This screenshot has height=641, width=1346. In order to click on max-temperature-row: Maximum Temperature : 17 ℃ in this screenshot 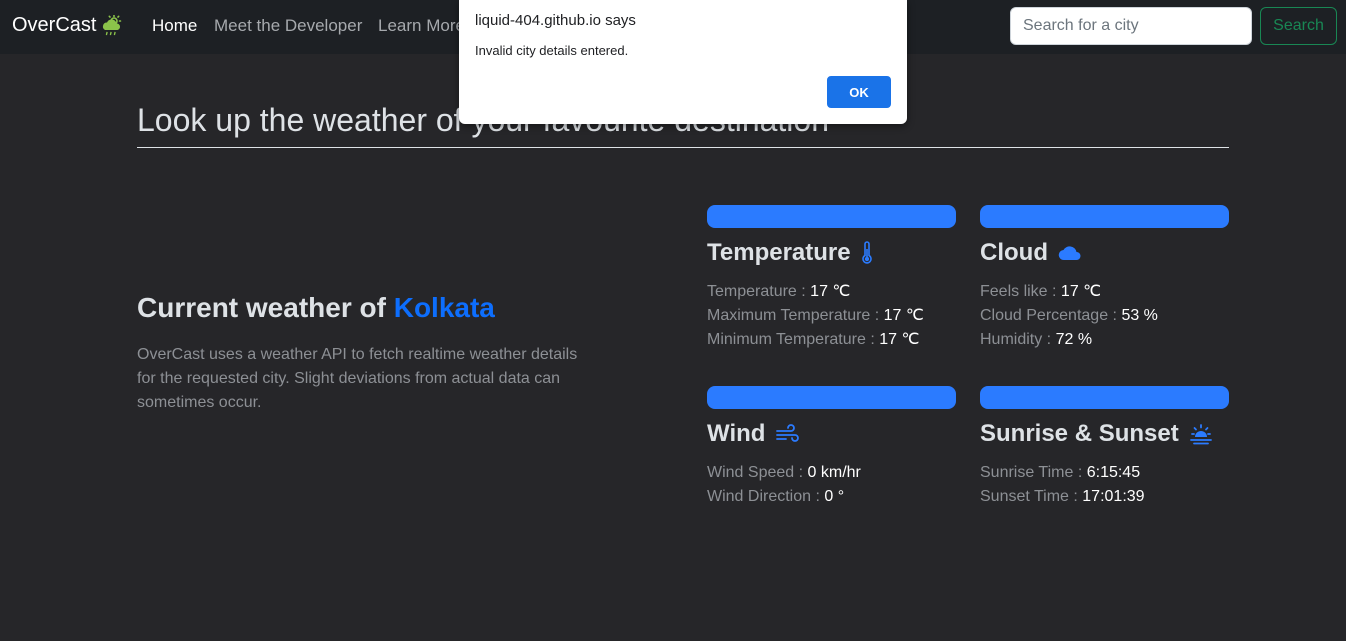, I will do `click(831, 316)`.